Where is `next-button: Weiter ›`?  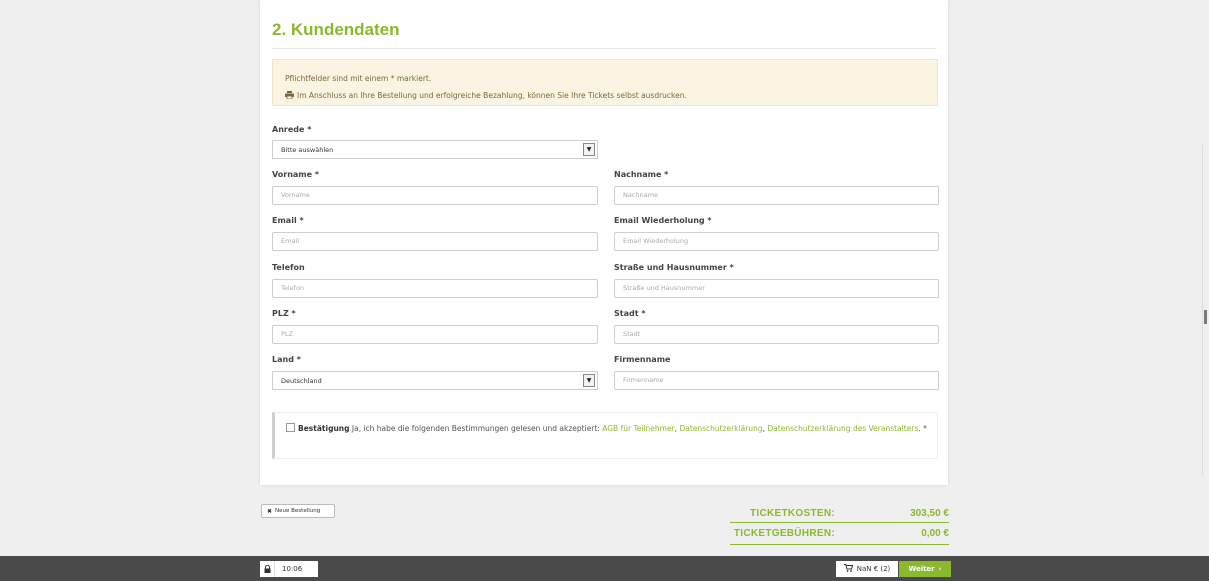 next-button: Weiter › is located at coordinates (925, 569).